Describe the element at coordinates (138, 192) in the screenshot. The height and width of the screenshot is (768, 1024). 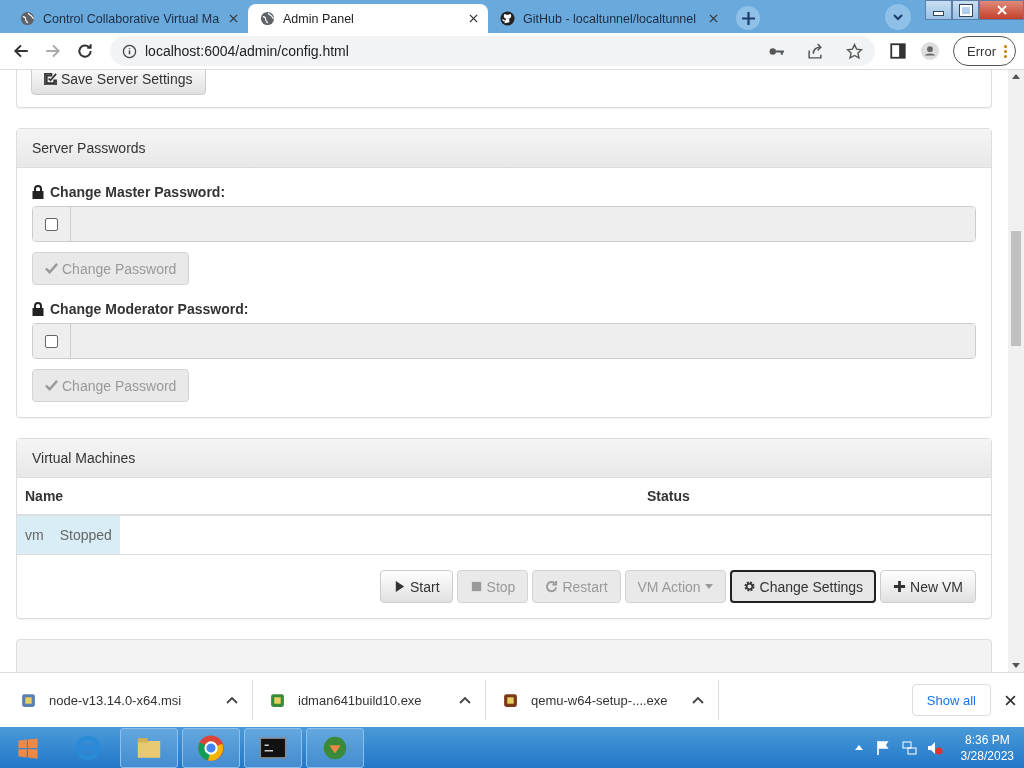
I see `field-label: Change Master Password:` at that location.